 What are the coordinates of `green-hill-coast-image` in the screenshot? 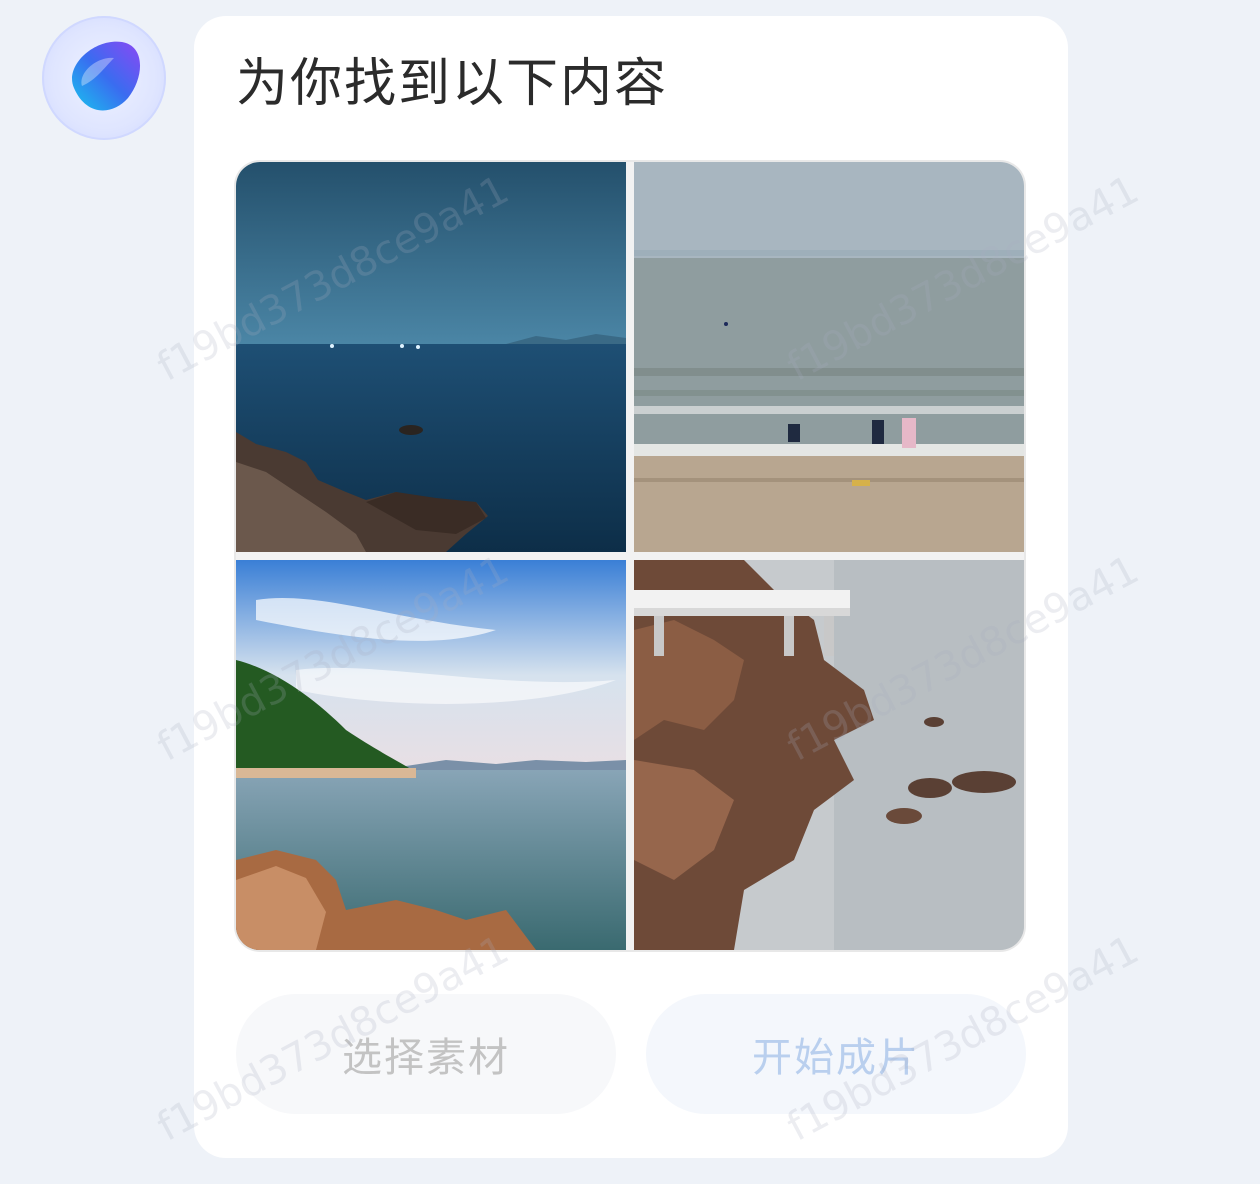 It's located at (431, 755).